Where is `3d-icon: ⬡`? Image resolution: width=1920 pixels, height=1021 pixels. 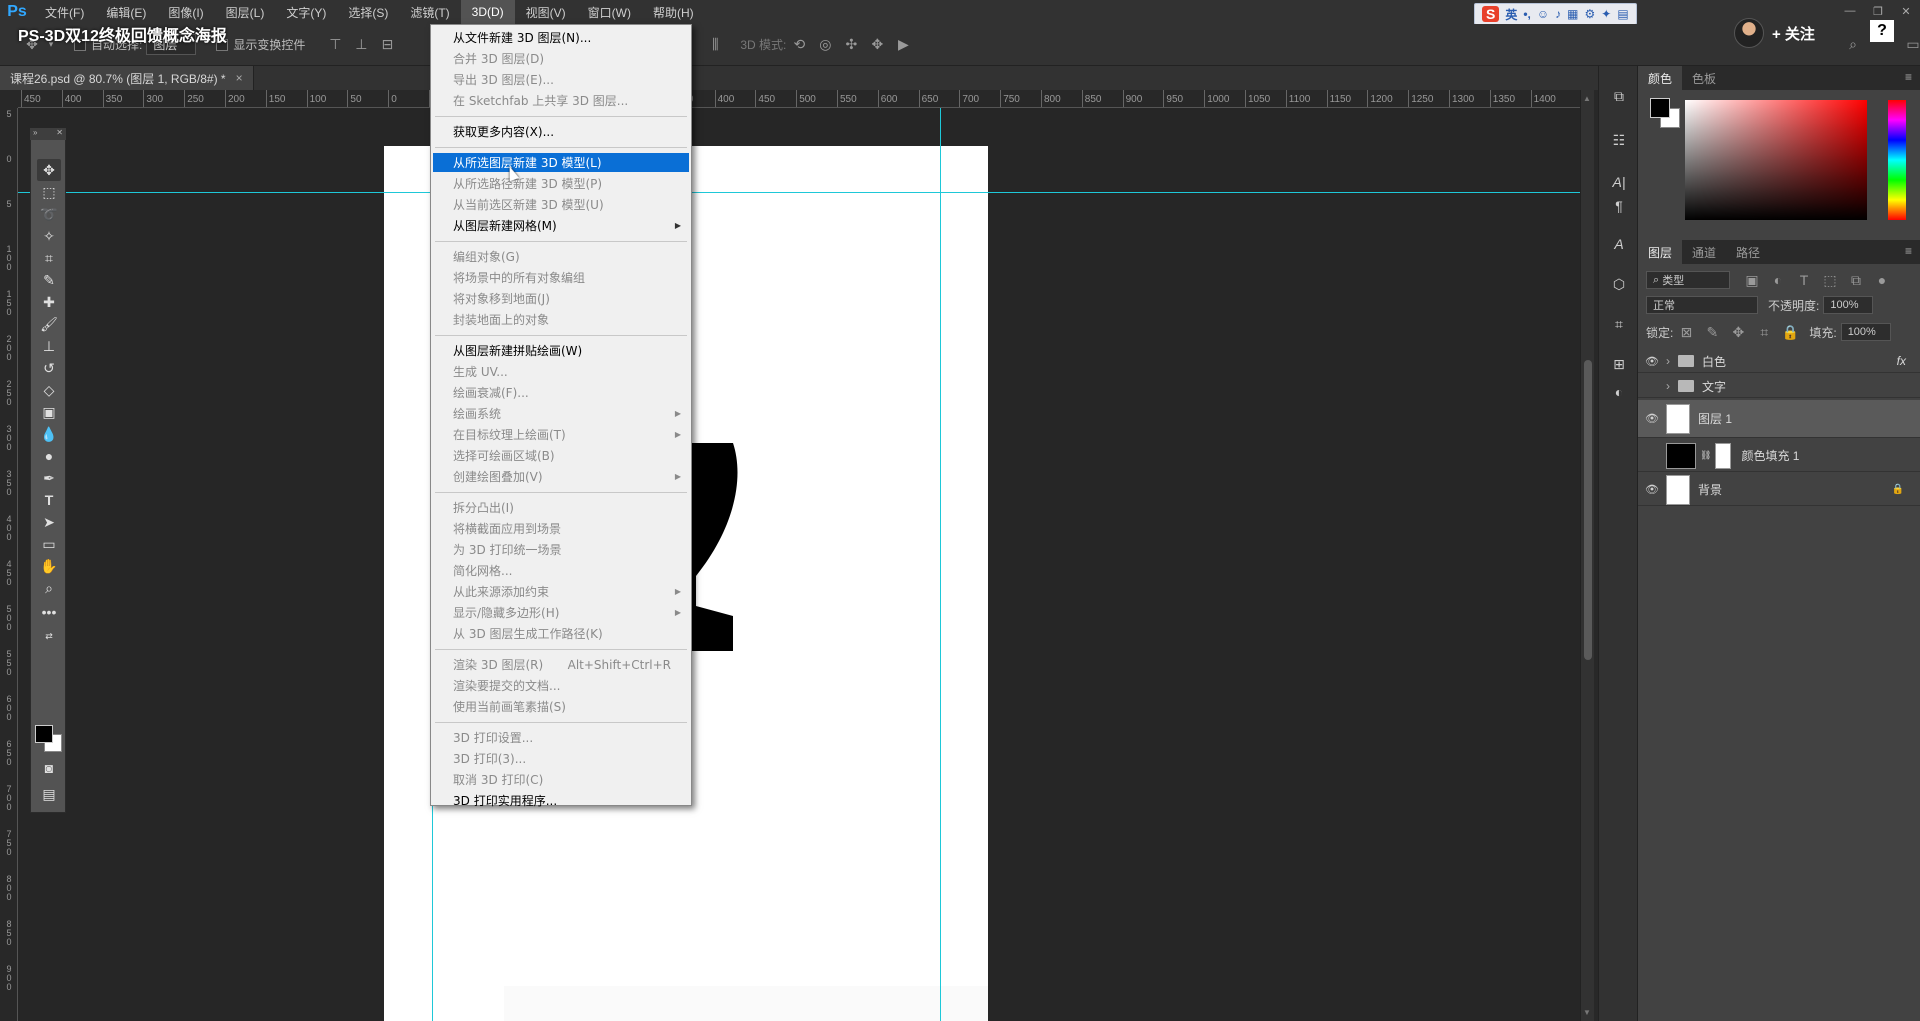 3d-icon: ⬡ is located at coordinates (1619, 284).